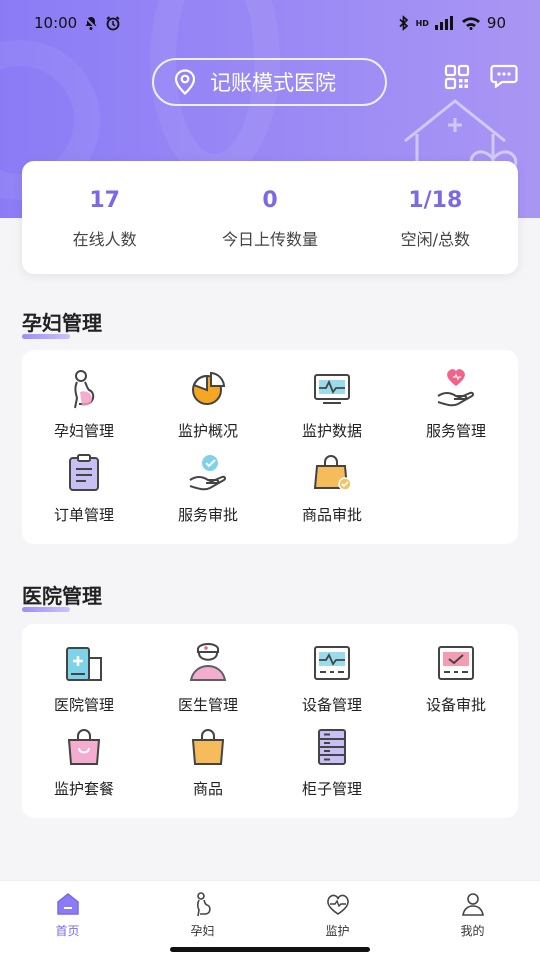  Describe the element at coordinates (83, 515) in the screenshot. I see `tile-label: 订单管理` at that location.